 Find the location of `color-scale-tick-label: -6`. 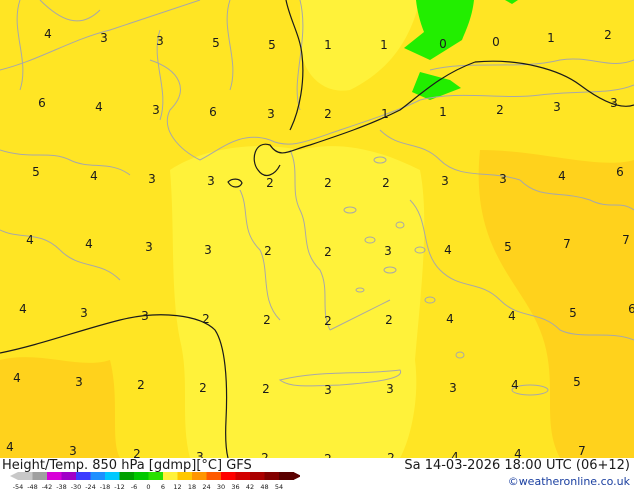

color-scale-tick-label: -6 is located at coordinates (134, 486).